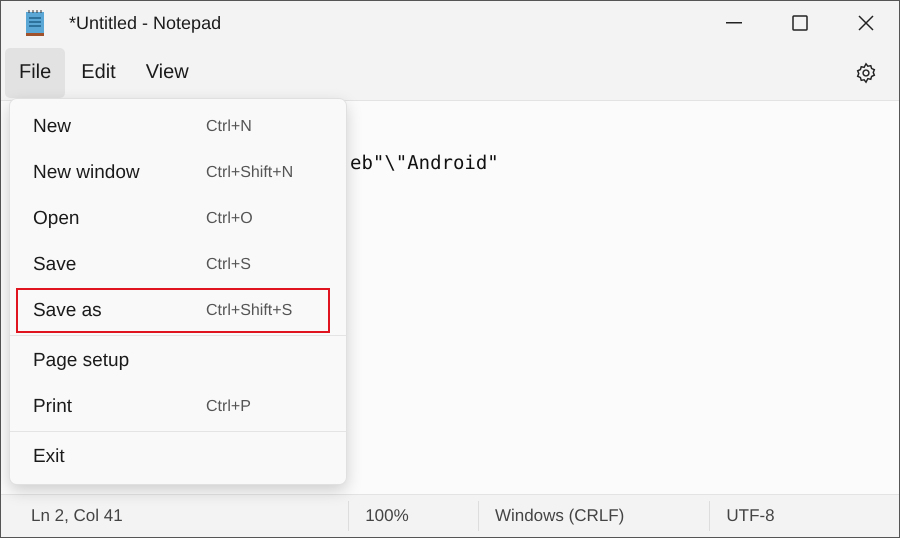  What do you see at coordinates (866, 23) in the screenshot?
I see `close-icon` at bounding box center [866, 23].